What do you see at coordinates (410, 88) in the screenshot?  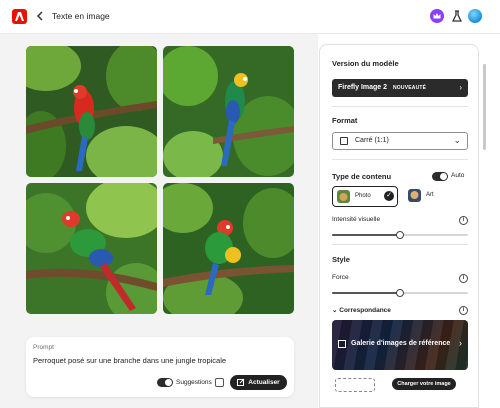 I see `new-badge: NOUVEAUTÉ` at bounding box center [410, 88].